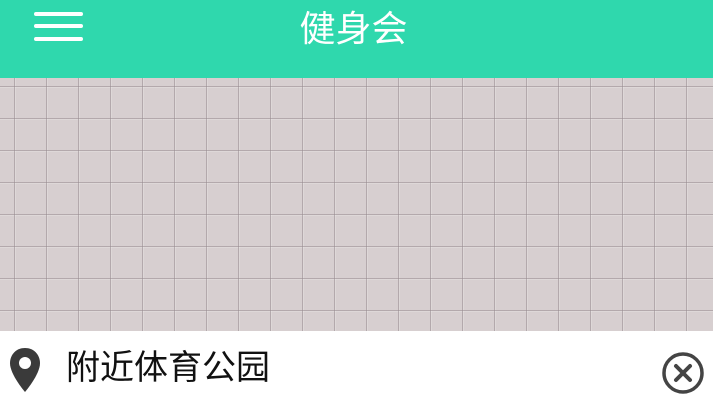 Image resolution: width=713 pixels, height=401 pixels. I want to click on location-text: 附近体育公园, so click(168, 368).